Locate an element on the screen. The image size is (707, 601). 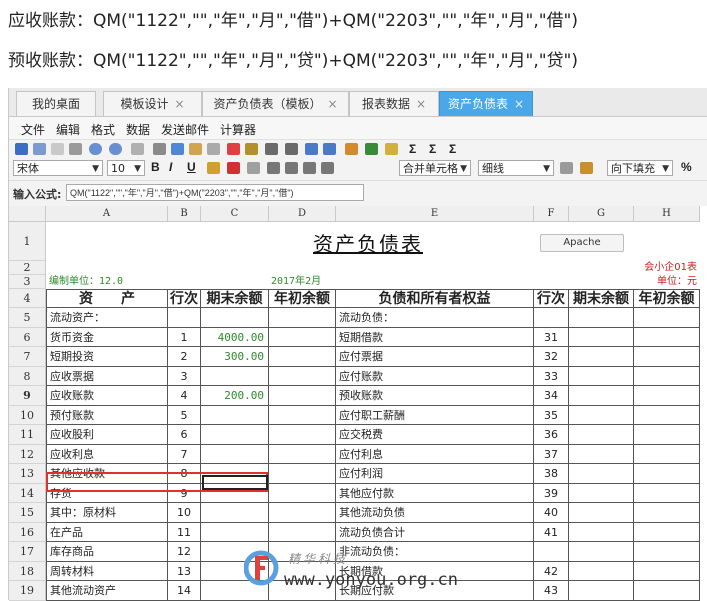
menu-format: 格式 is located at coordinates (103, 129).